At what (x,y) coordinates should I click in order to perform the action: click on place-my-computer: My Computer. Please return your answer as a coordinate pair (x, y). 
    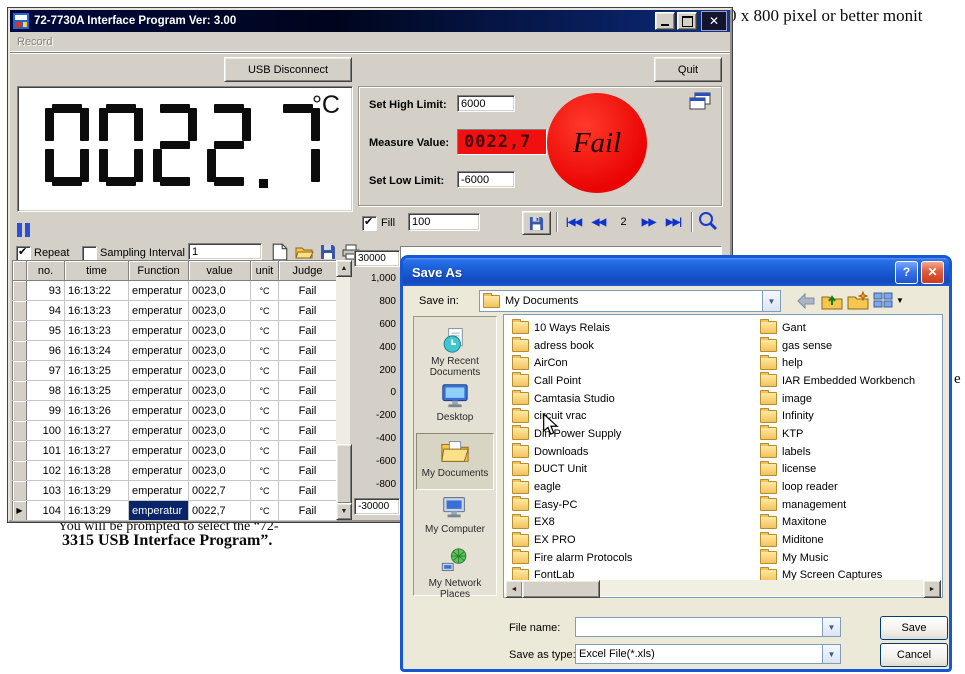
    Looking at the image, I should click on (455, 517).